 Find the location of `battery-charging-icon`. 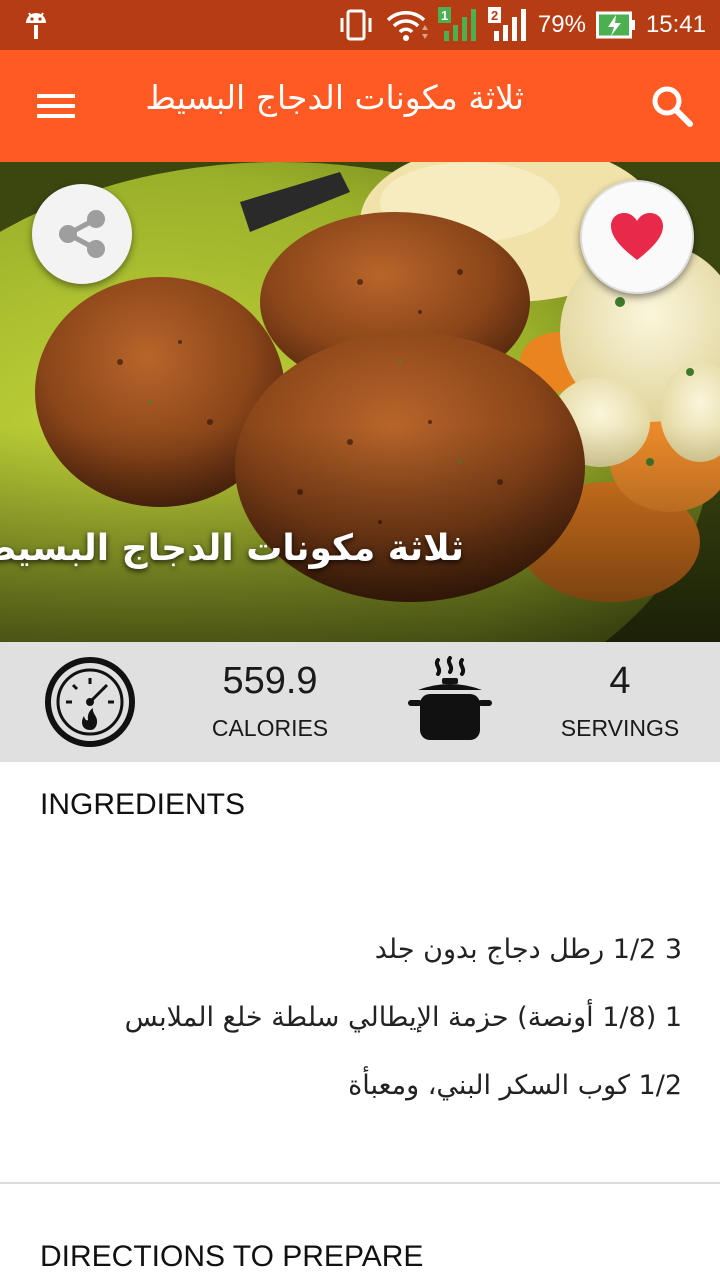

battery-charging-icon is located at coordinates (615, 25).